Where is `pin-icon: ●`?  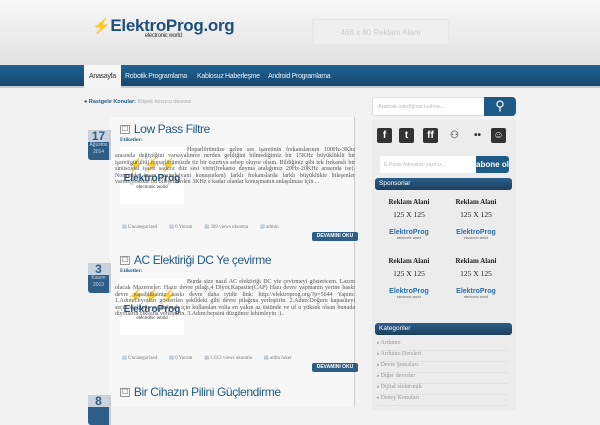 pin-icon: ● is located at coordinates (86, 102).